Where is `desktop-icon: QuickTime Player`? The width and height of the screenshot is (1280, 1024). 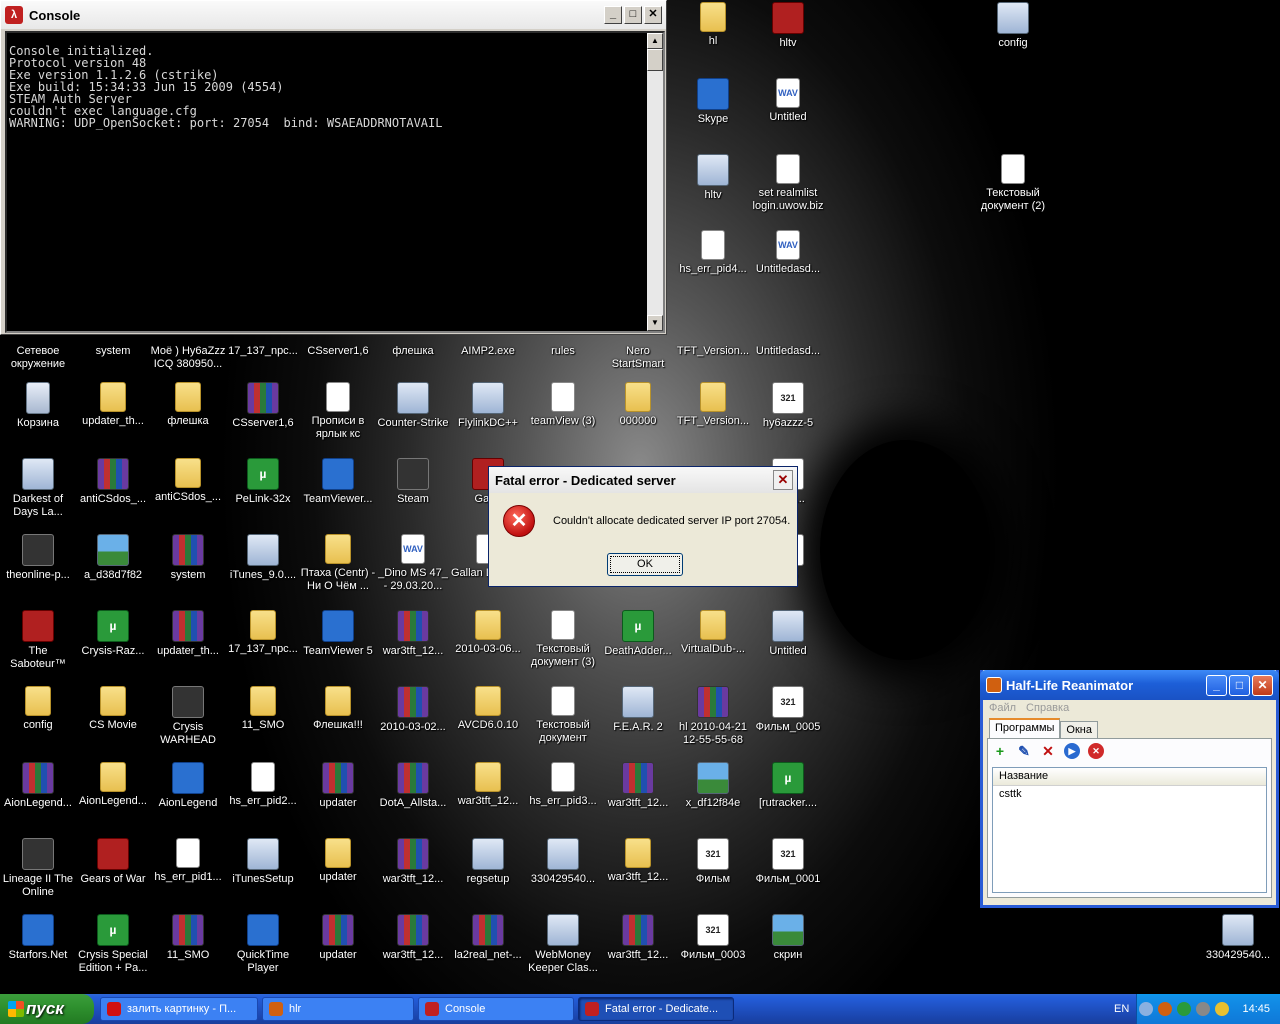
desktop-icon: QuickTime Player is located at coordinates (263, 950).